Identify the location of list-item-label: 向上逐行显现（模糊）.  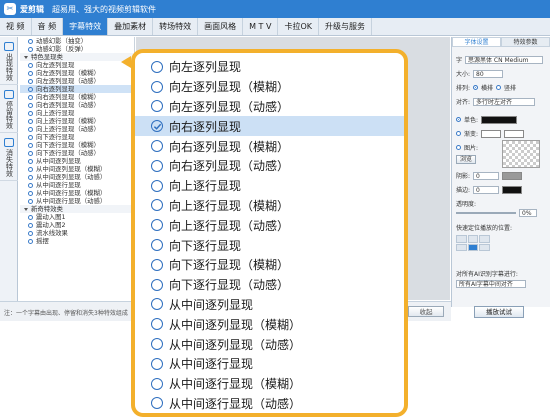
(68, 121).